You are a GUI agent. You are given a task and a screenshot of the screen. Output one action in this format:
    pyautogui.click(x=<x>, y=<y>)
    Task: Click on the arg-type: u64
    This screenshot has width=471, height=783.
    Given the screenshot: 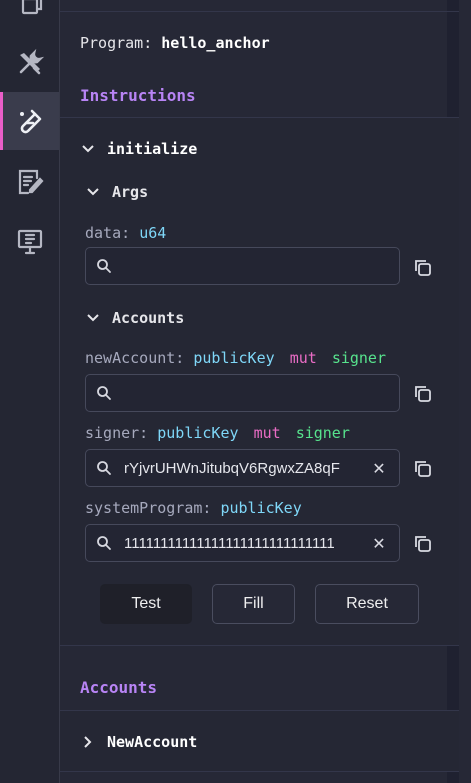 What is the action you would take?
    pyautogui.click(x=153, y=233)
    